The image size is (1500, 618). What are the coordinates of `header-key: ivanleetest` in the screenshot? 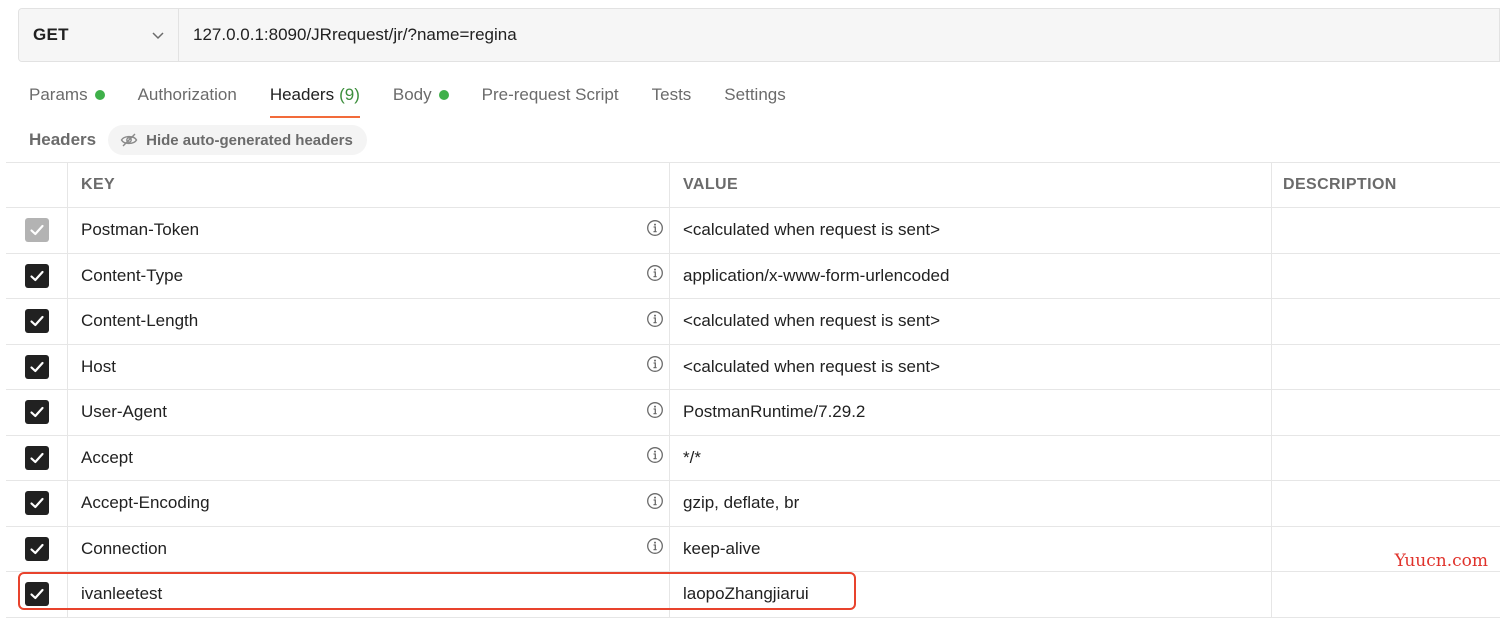 It's located at (122, 594).